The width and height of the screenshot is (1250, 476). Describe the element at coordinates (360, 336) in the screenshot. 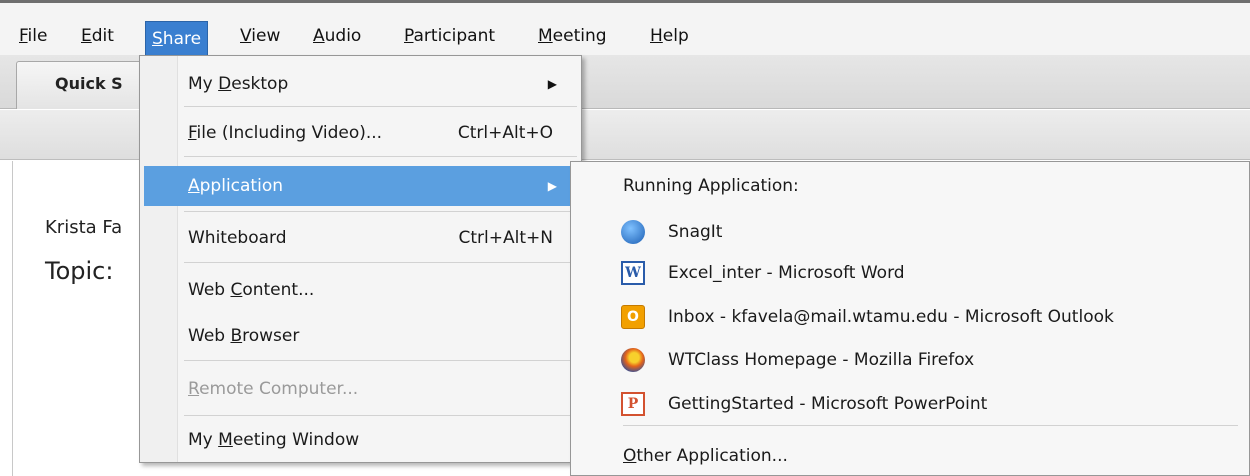

I see `share-web-browser: Web Browser` at that location.